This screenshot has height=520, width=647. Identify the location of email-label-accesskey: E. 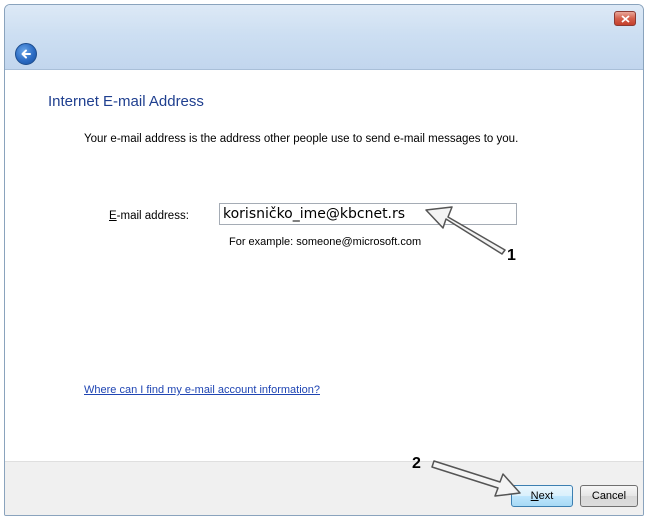
(113, 216).